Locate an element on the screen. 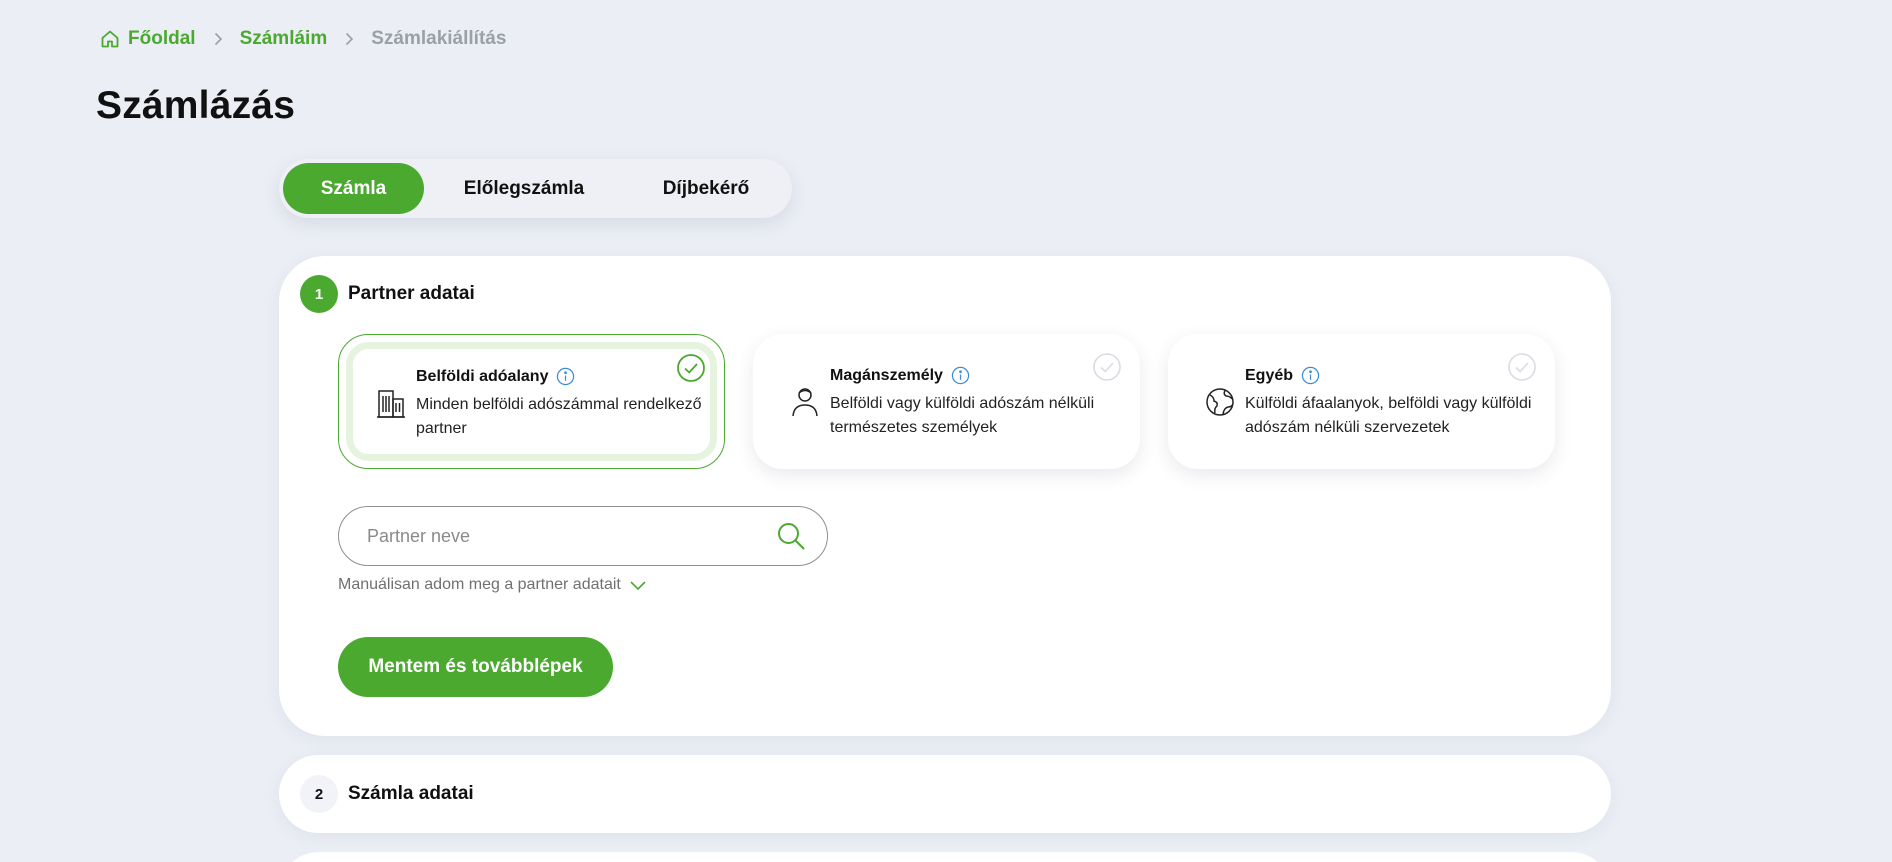  person-icon is located at coordinates (805, 402).